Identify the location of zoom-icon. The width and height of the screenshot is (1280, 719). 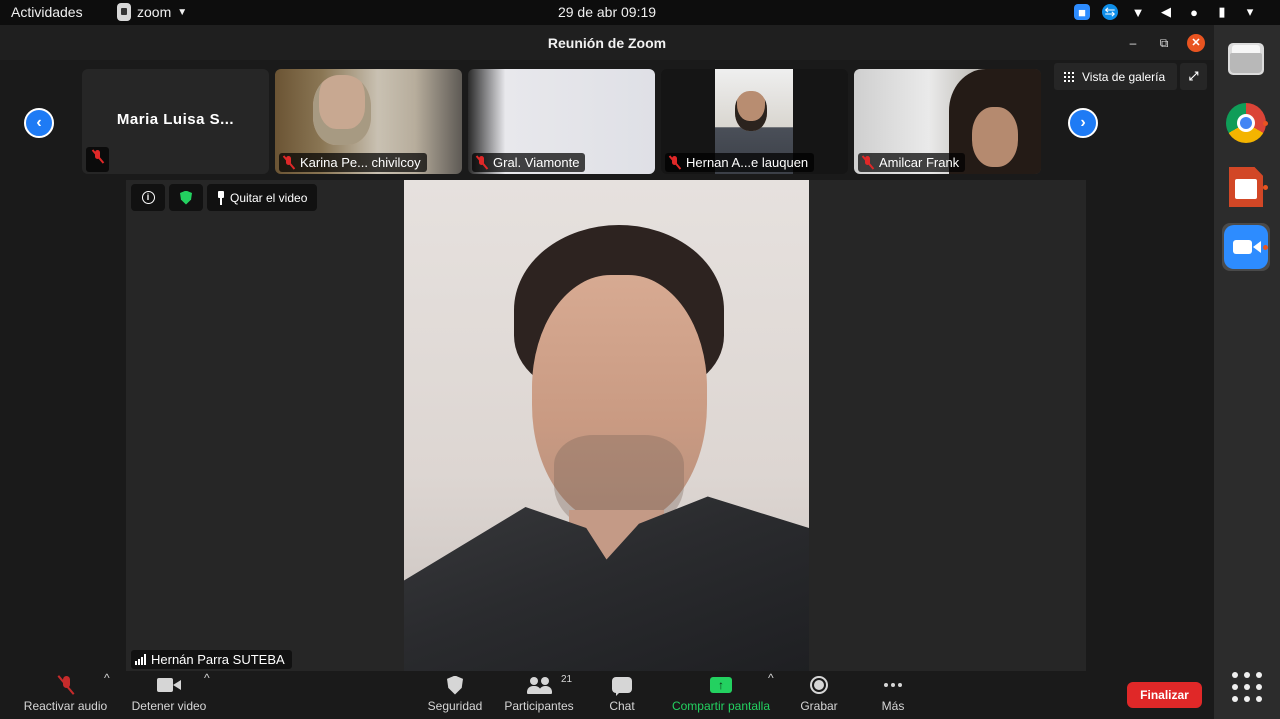
(1246, 247).